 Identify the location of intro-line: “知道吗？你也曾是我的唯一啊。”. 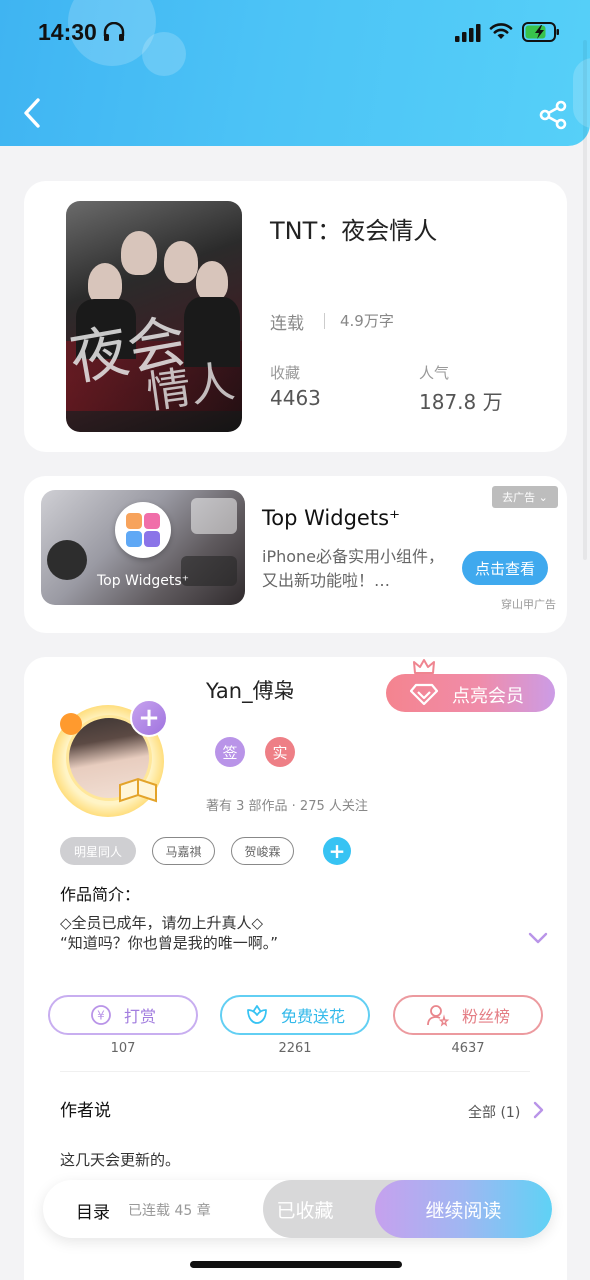
(169, 943).